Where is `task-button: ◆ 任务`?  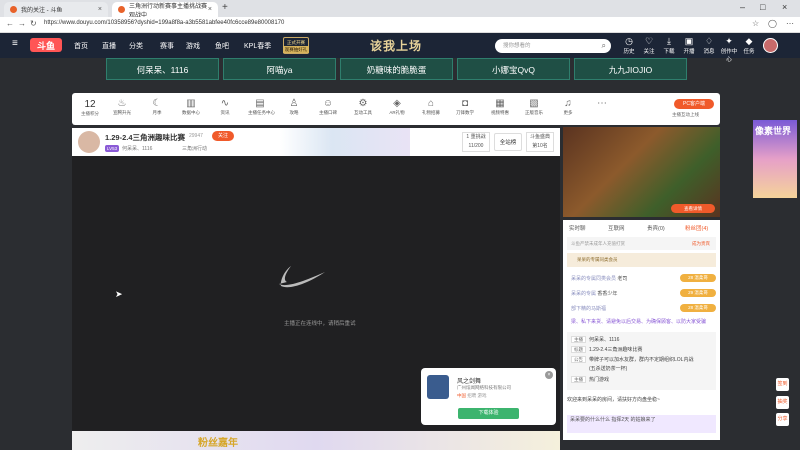 task-button: ◆ 任务 is located at coordinates (749, 45).